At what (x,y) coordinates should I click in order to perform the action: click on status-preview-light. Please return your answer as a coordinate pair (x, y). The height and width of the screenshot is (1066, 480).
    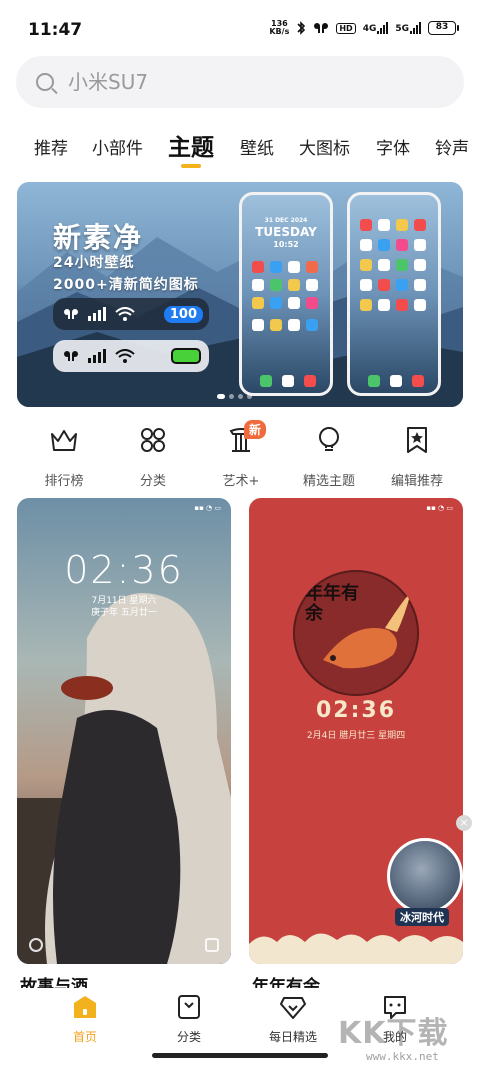
    Looking at the image, I should click on (131, 356).